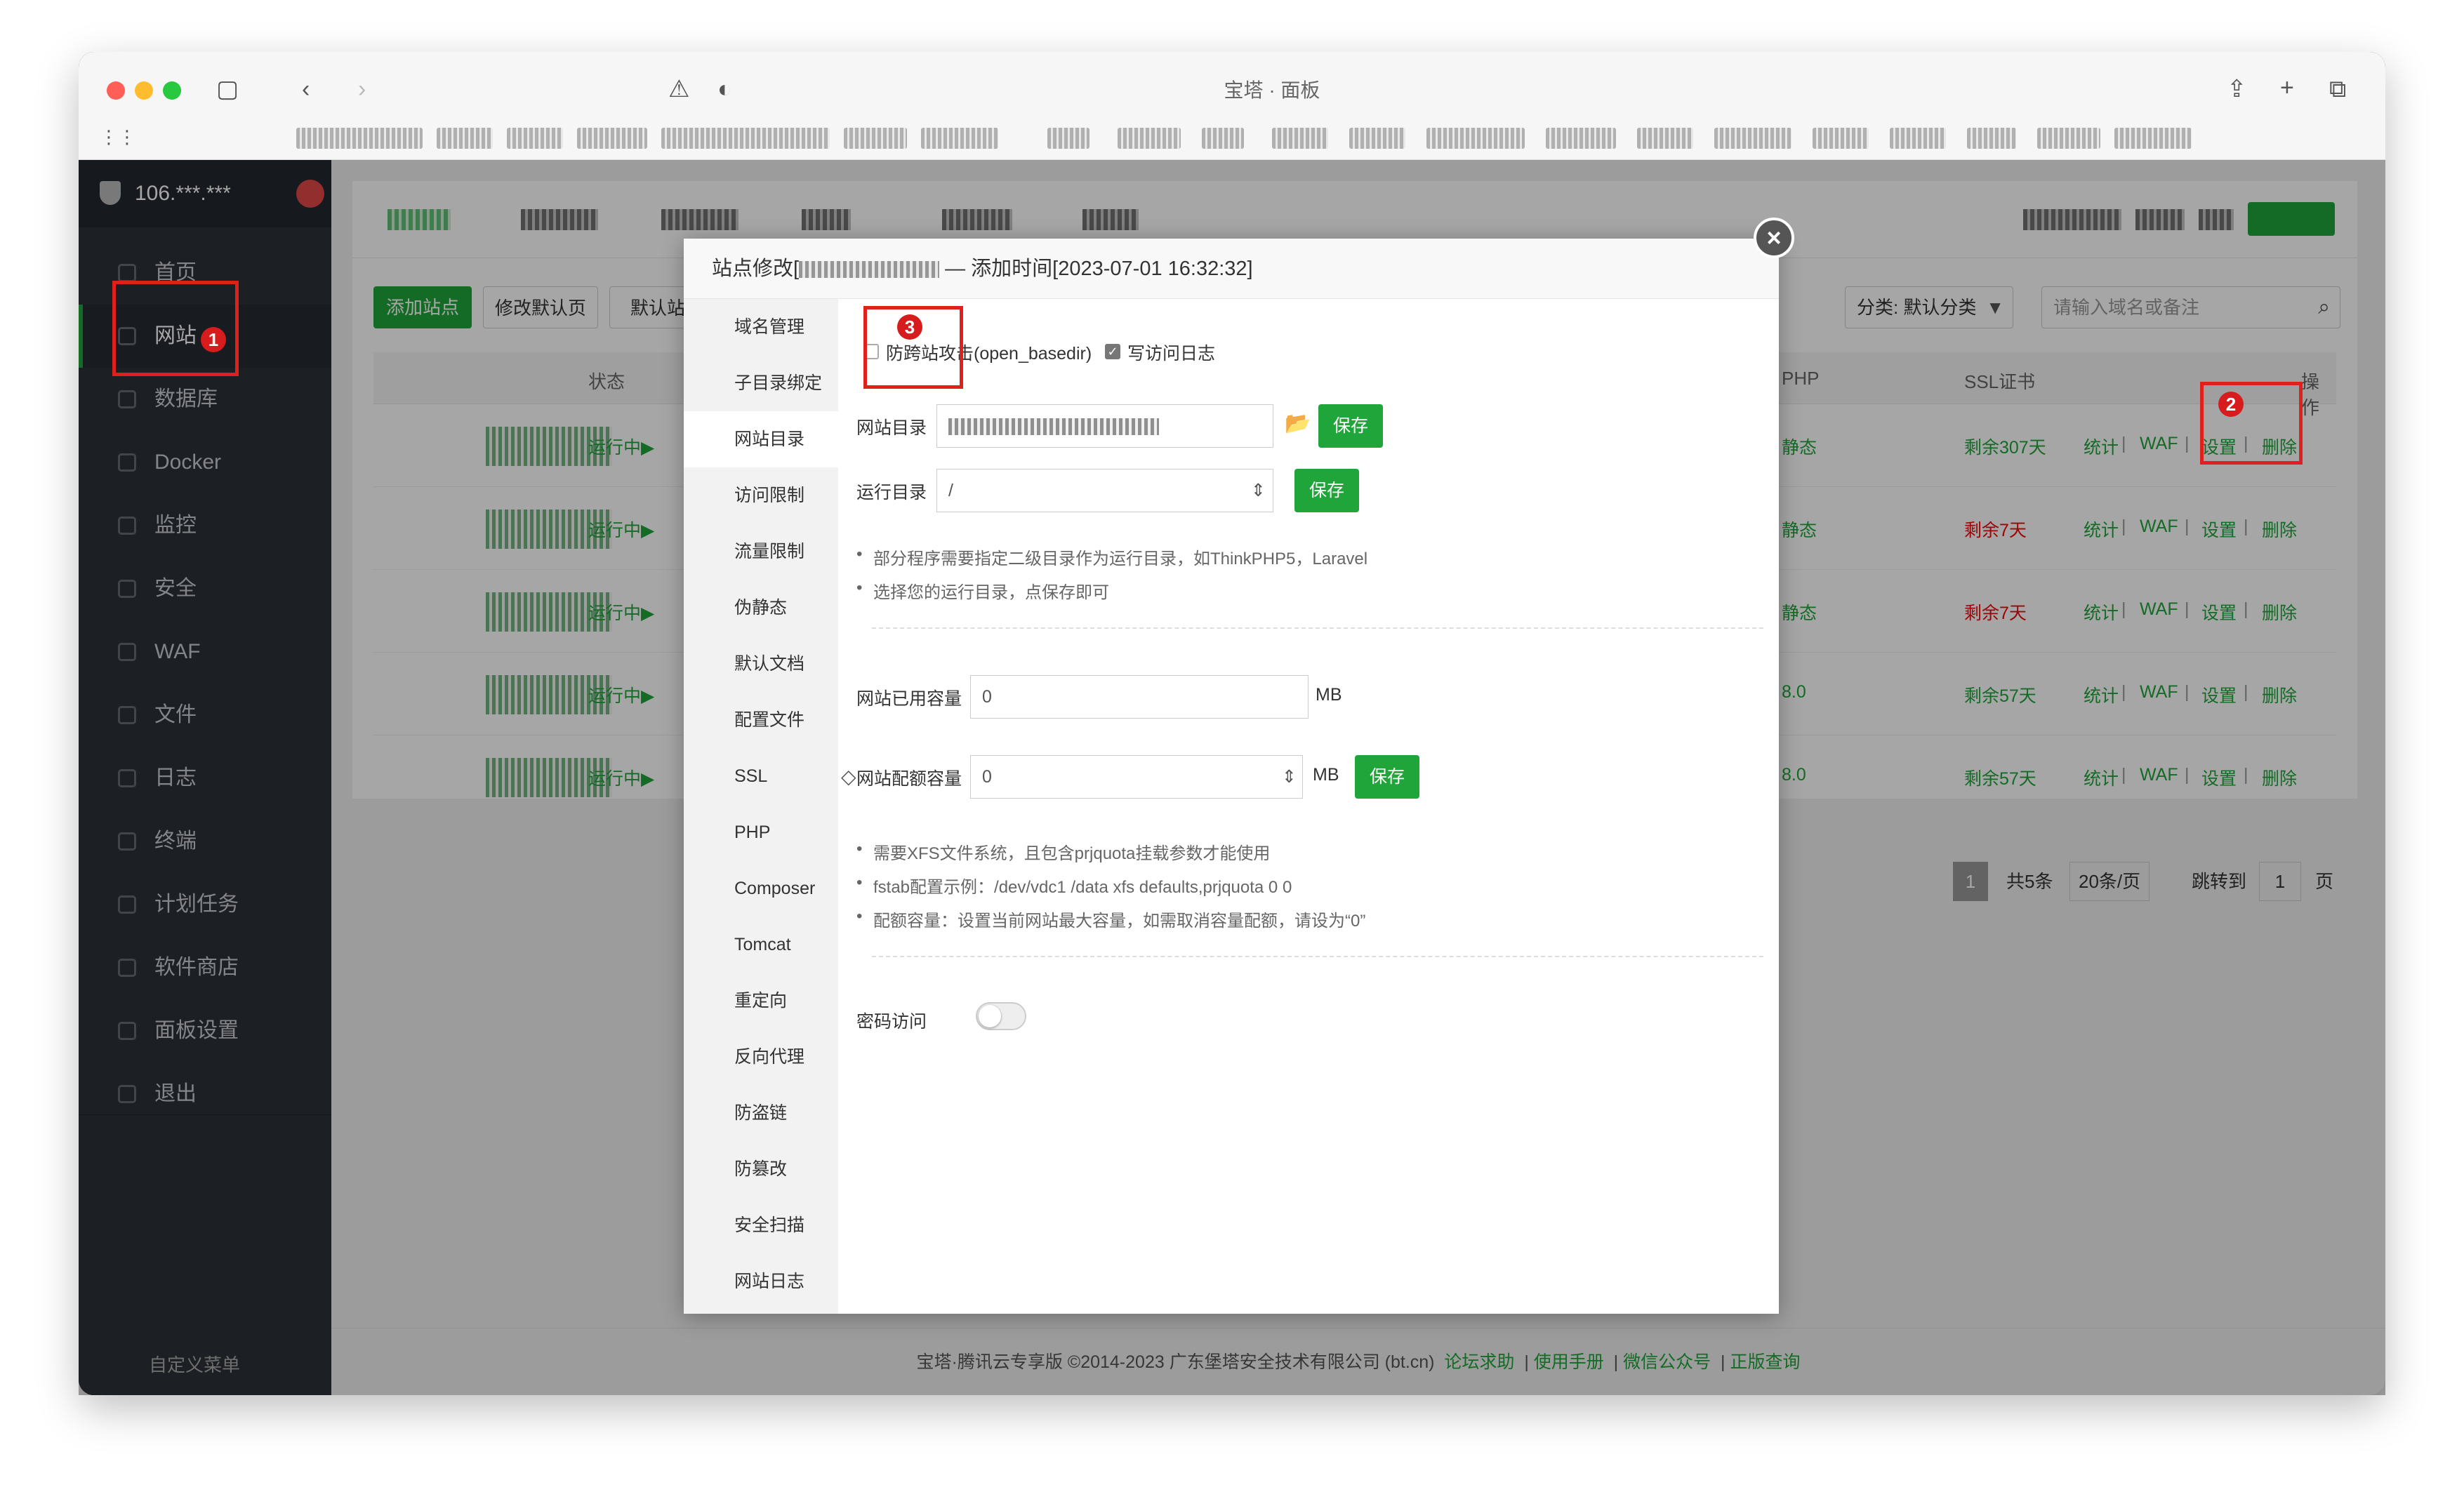  I want to click on grid-icon: ⋮⋮, so click(118, 137).